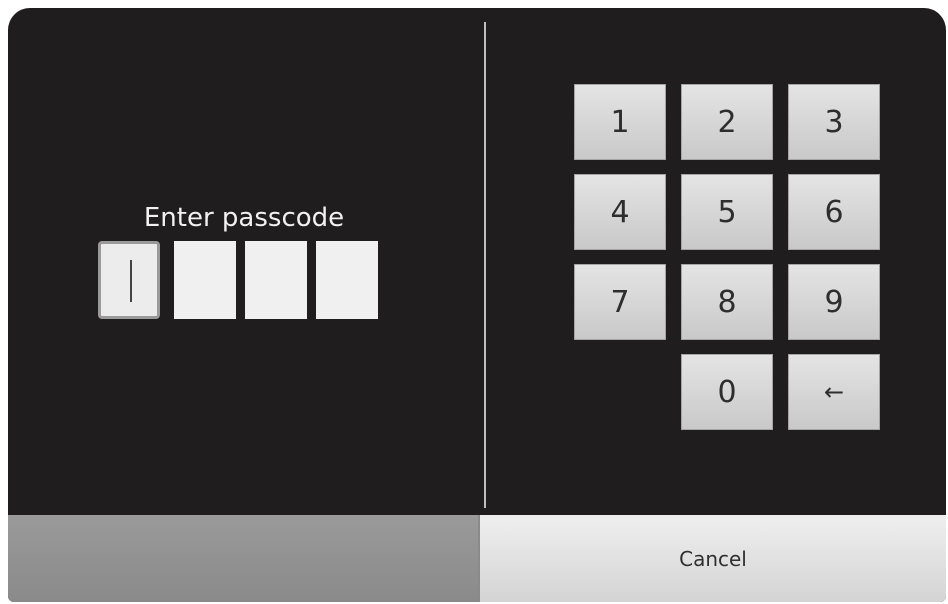 The height and width of the screenshot is (604, 948). What do you see at coordinates (727, 212) in the screenshot?
I see `key-5: 5` at bounding box center [727, 212].